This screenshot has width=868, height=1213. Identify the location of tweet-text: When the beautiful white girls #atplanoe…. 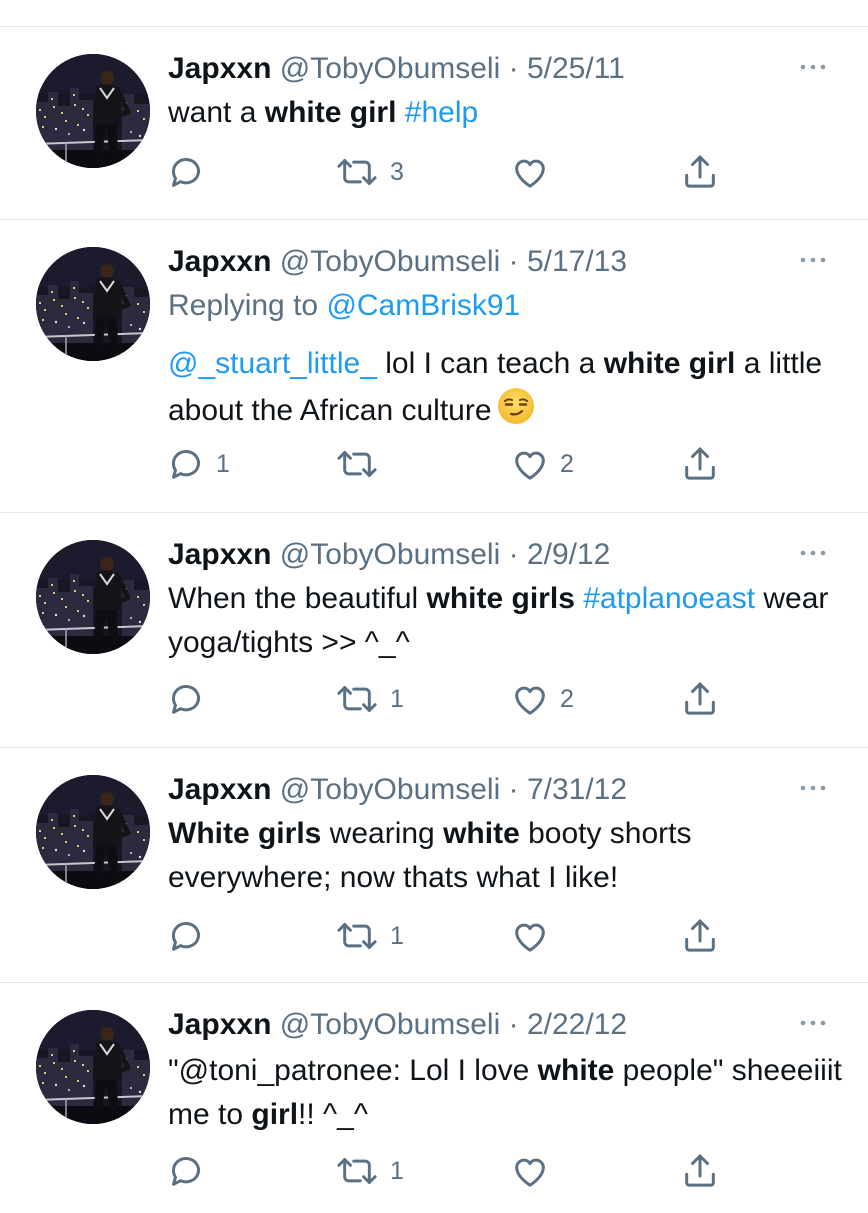
(508, 621).